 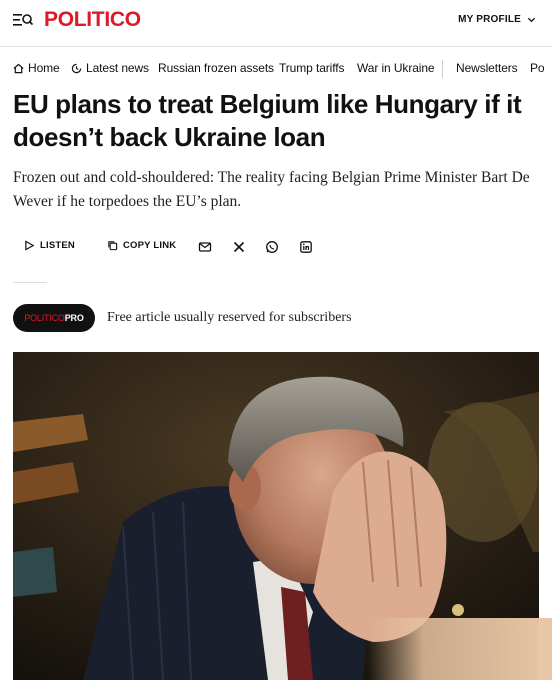 I want to click on nav-item-label: War in Ukraine, so click(x=396, y=68).